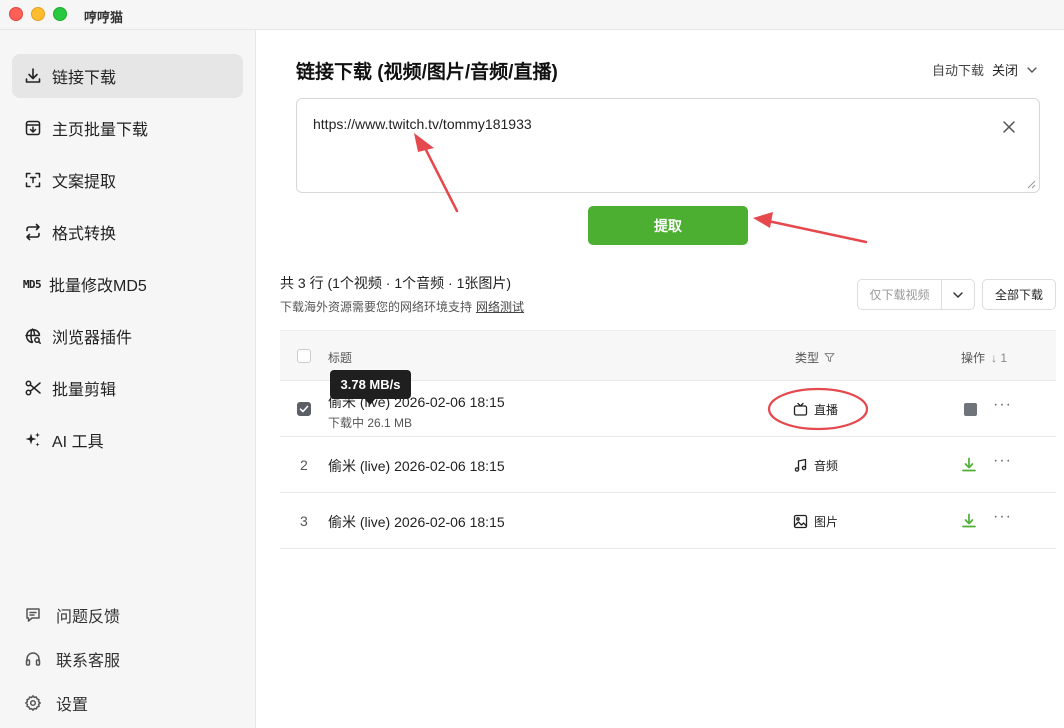 The image size is (1064, 728). What do you see at coordinates (88, 661) in the screenshot?
I see `sidebar-item-label: 联系客服` at bounding box center [88, 661].